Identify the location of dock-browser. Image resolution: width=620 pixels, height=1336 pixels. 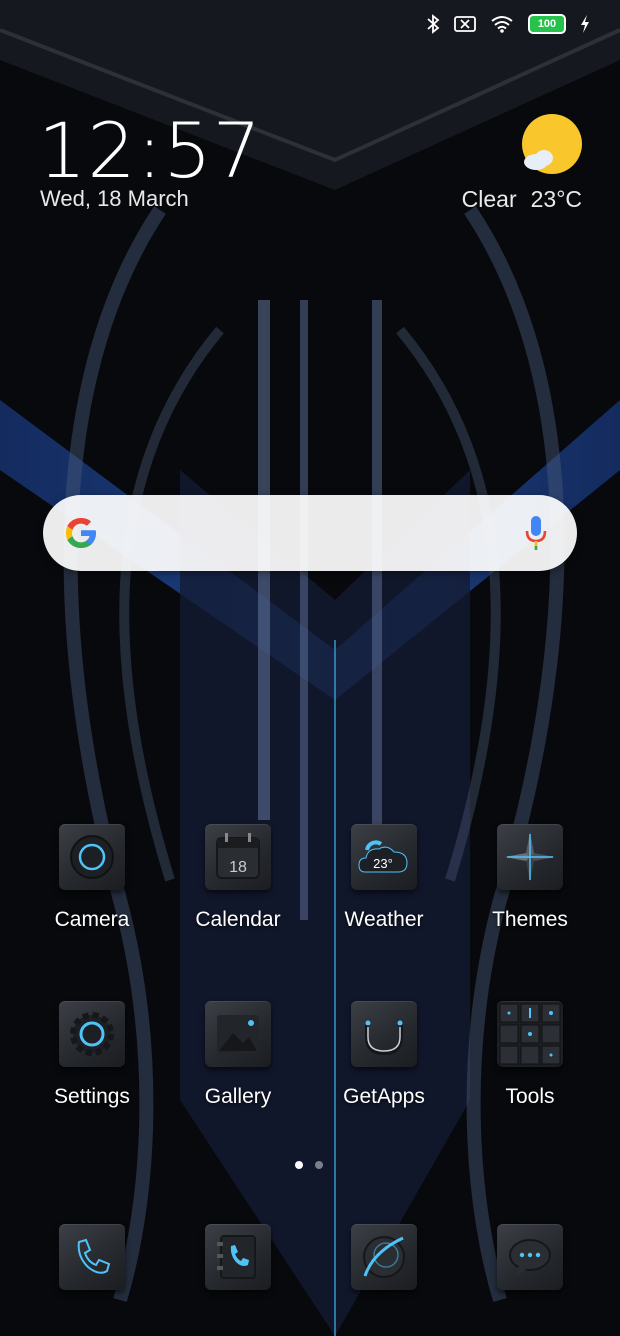
(384, 1257).